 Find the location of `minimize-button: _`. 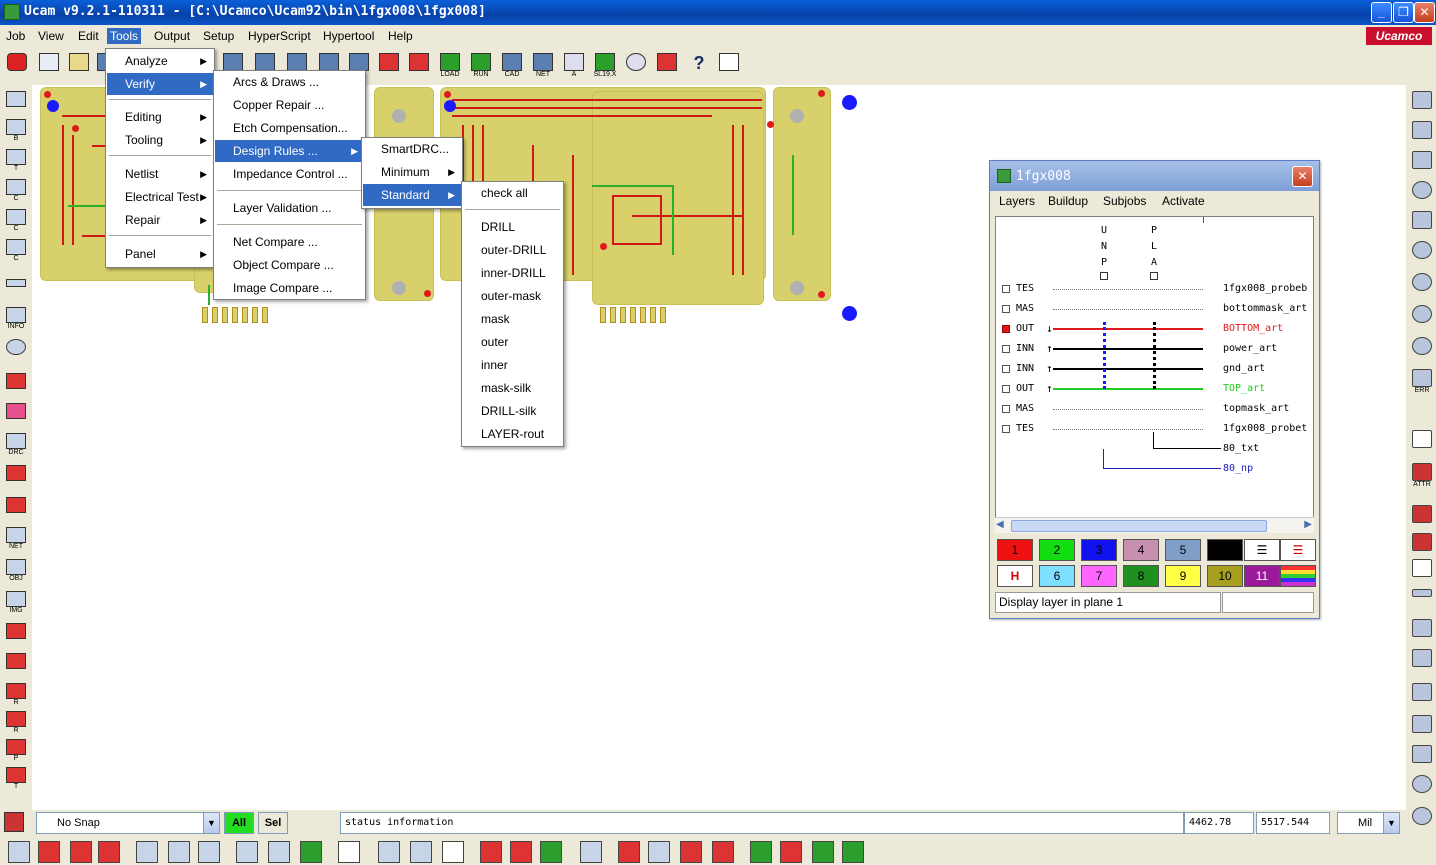

minimize-button: _ is located at coordinates (1381, 12).